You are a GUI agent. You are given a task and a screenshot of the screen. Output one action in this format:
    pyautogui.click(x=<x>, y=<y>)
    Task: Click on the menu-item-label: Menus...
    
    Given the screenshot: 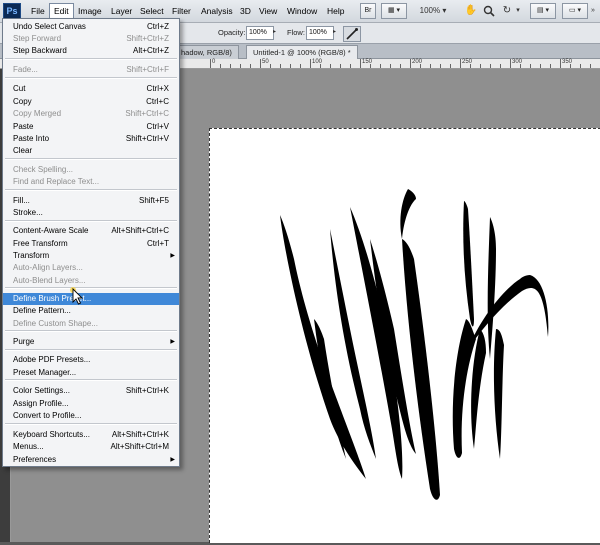 What is the action you would take?
    pyautogui.click(x=28, y=446)
    